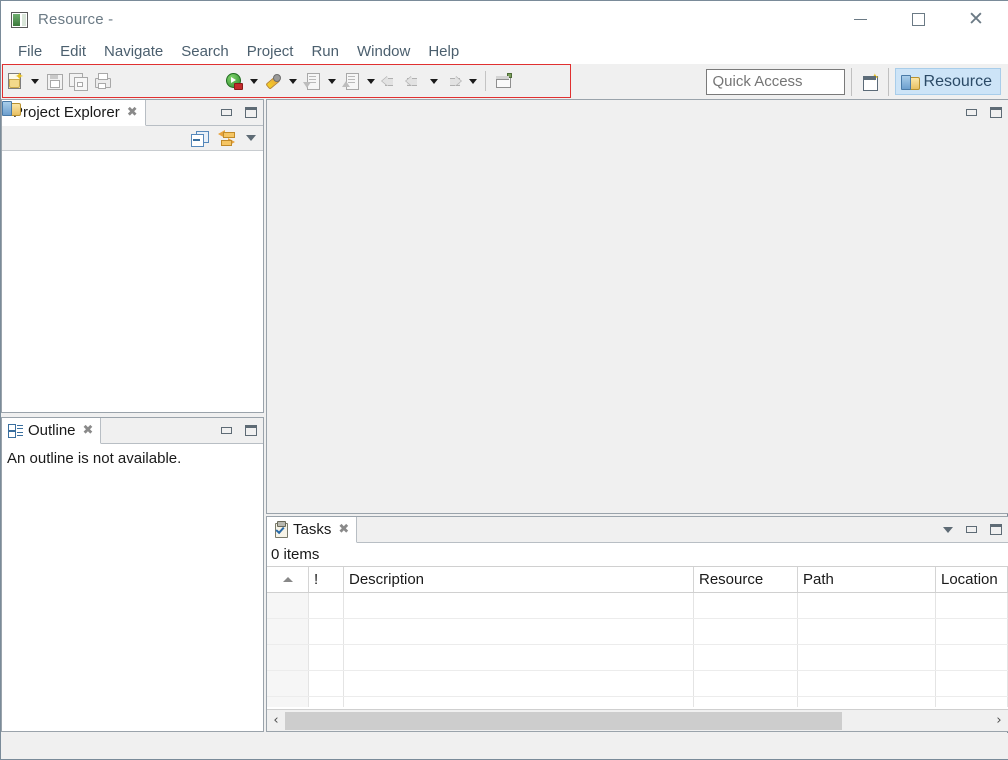 This screenshot has height=760, width=1008. I want to click on window-minimize-button, so click(860, 20).